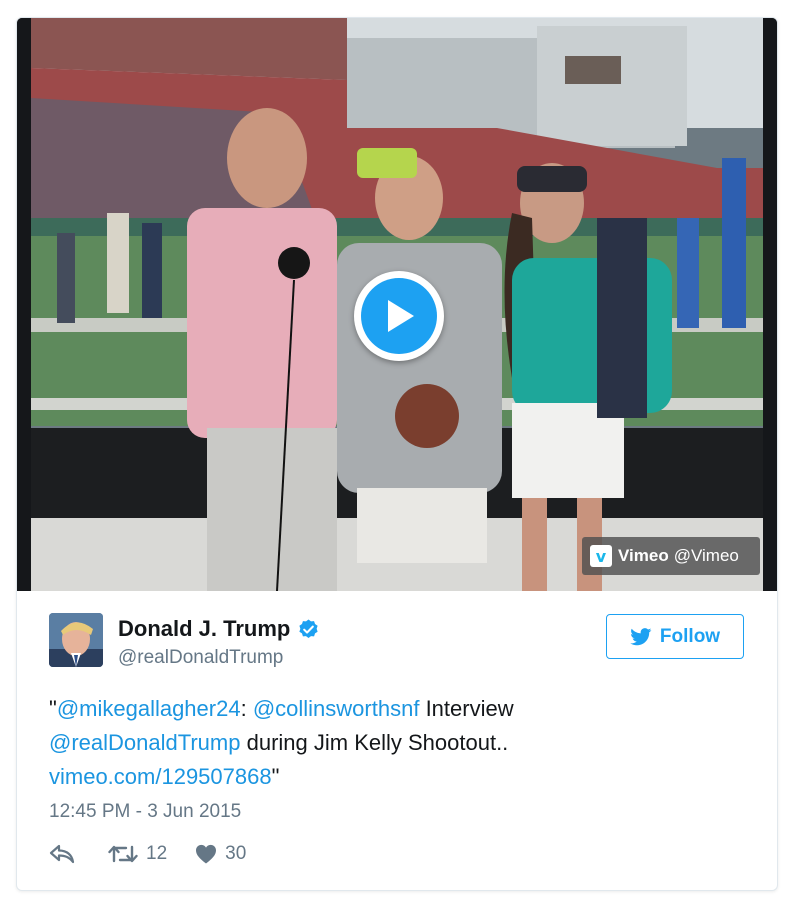 Image resolution: width=799 pixels, height=909 pixels. I want to click on tweet-actions: 12 30, so click(147, 854).